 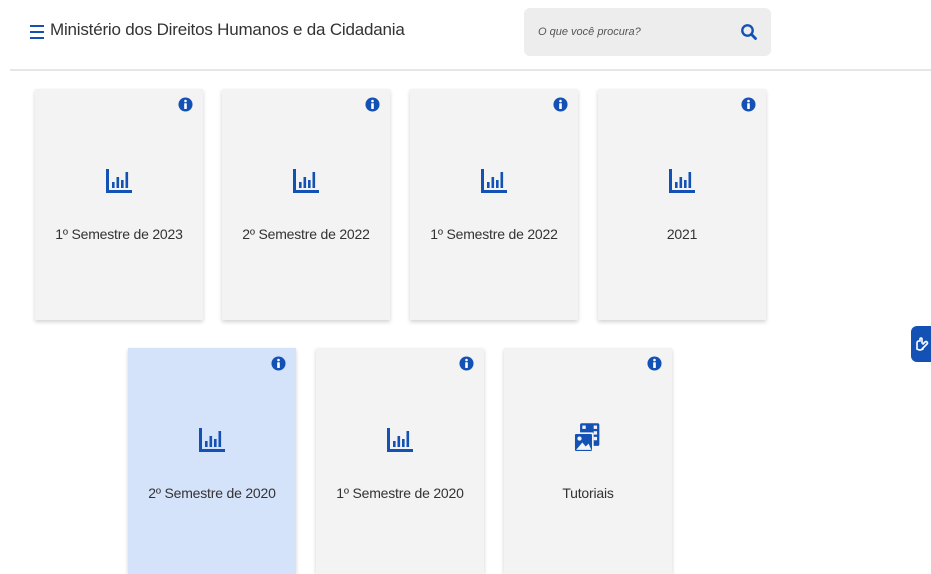 What do you see at coordinates (306, 234) in the screenshot?
I see `card-label: 2º Semestre de 2022` at bounding box center [306, 234].